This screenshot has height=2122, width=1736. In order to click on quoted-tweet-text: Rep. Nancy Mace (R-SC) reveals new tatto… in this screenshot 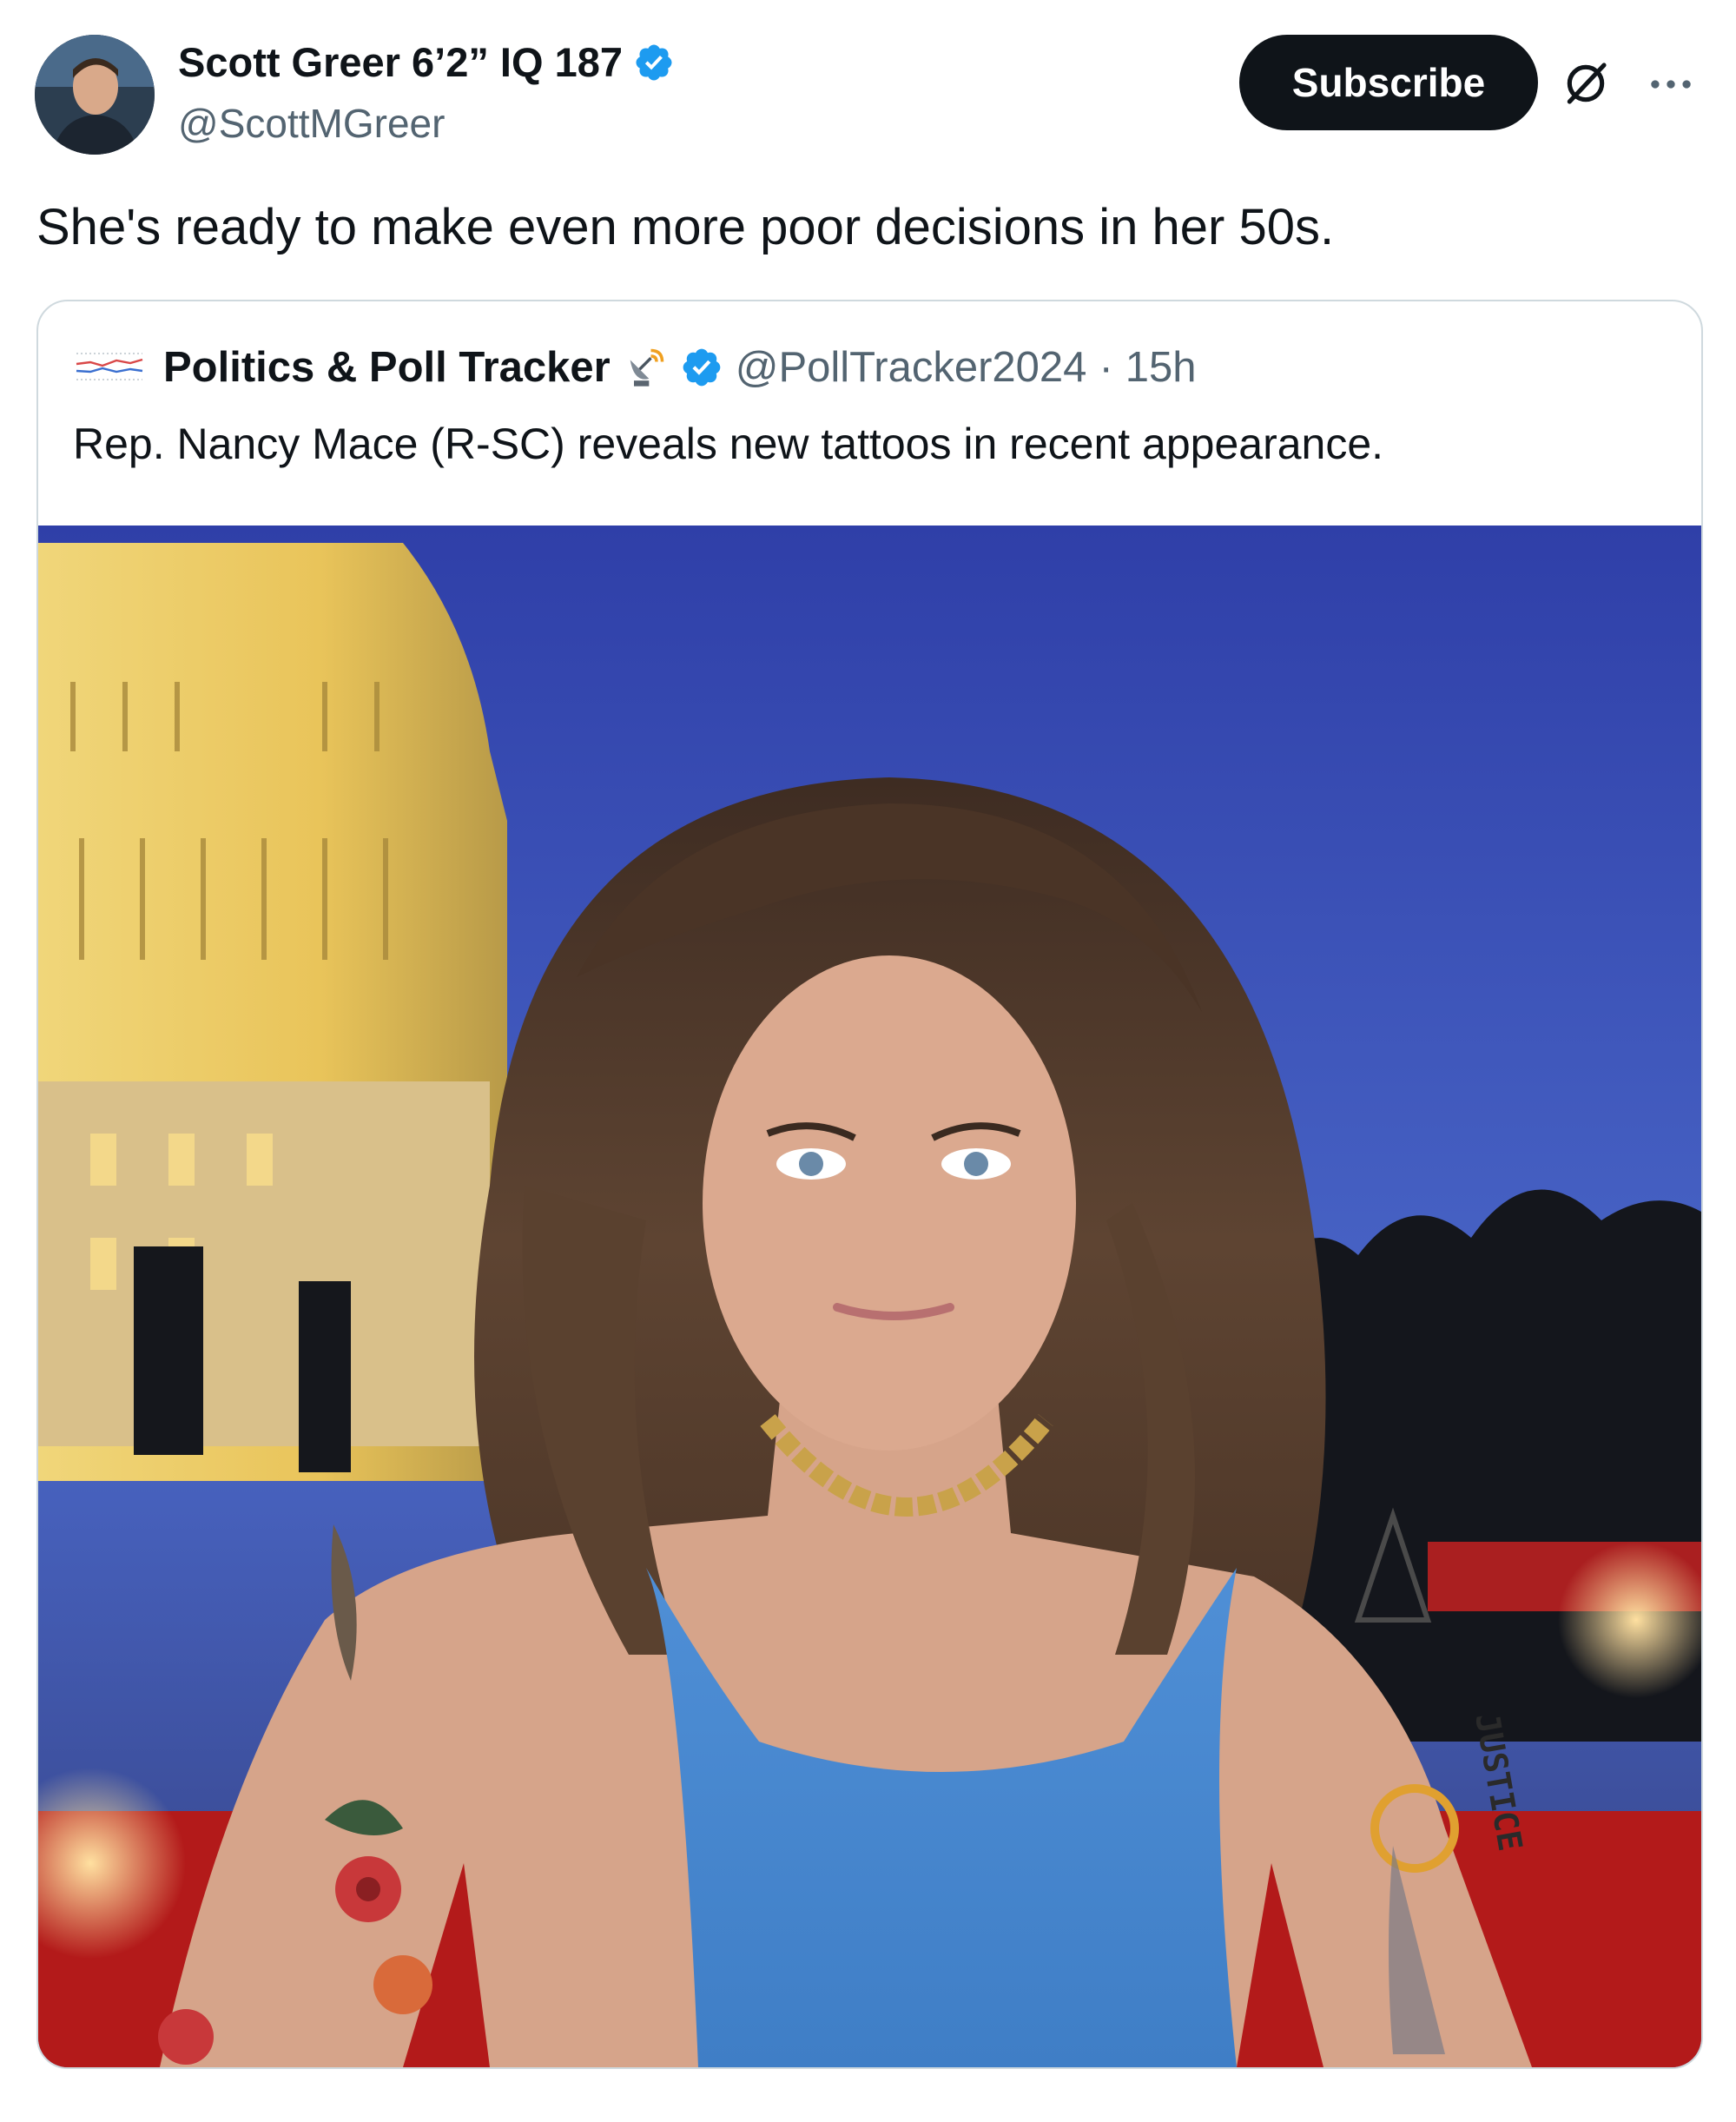, I will do `click(728, 444)`.